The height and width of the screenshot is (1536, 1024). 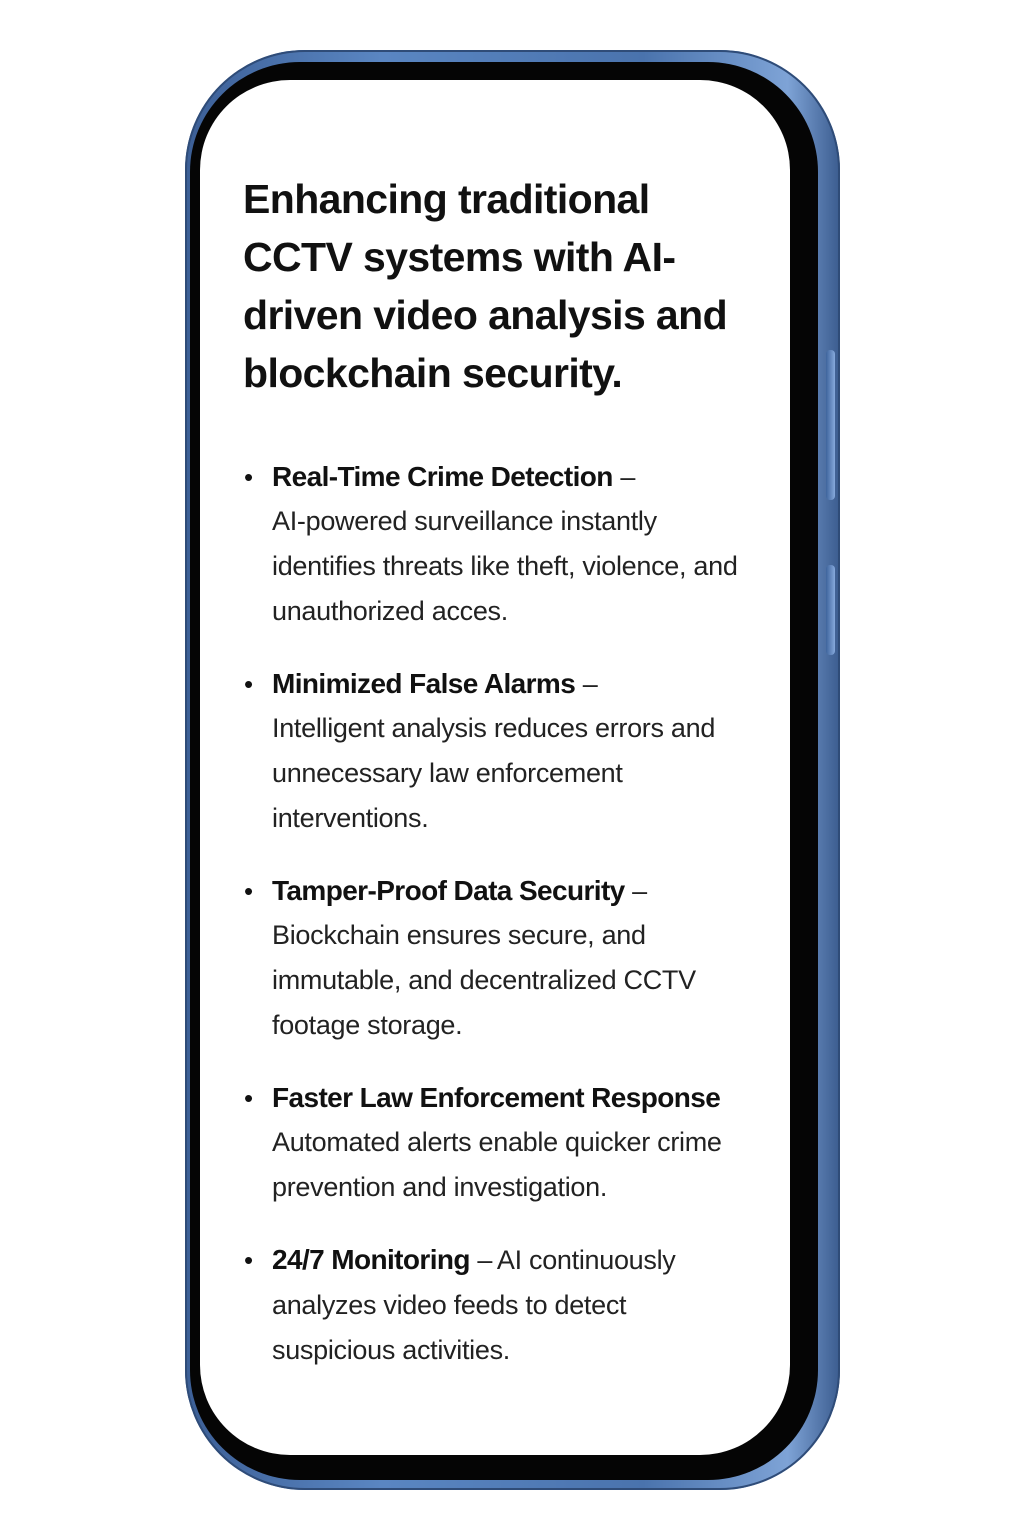 What do you see at coordinates (442, 476) in the screenshot?
I see `item-heading: Real-Time Crime Detection` at bounding box center [442, 476].